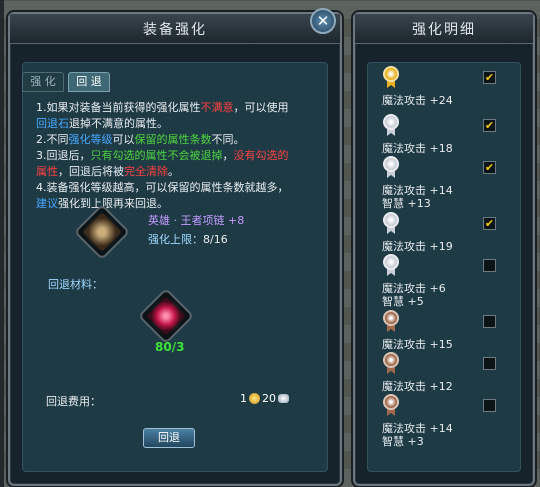  I want to click on desc-text: ，可以使用, so click(261, 107).